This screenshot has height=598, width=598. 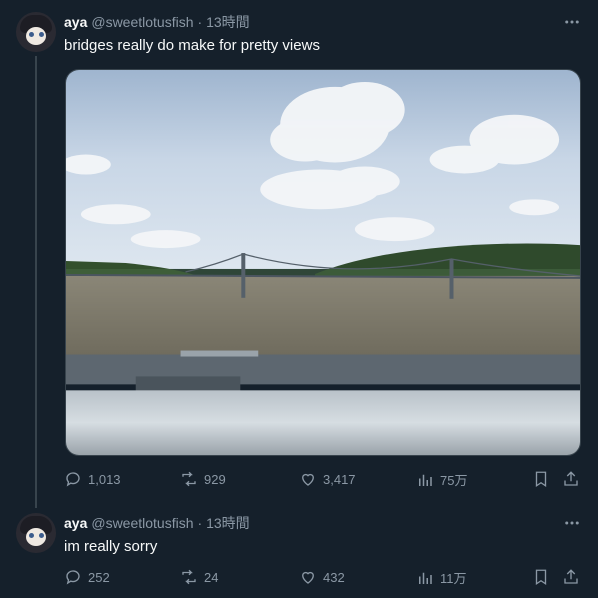 I want to click on like-button: 432, so click(x=322, y=577).